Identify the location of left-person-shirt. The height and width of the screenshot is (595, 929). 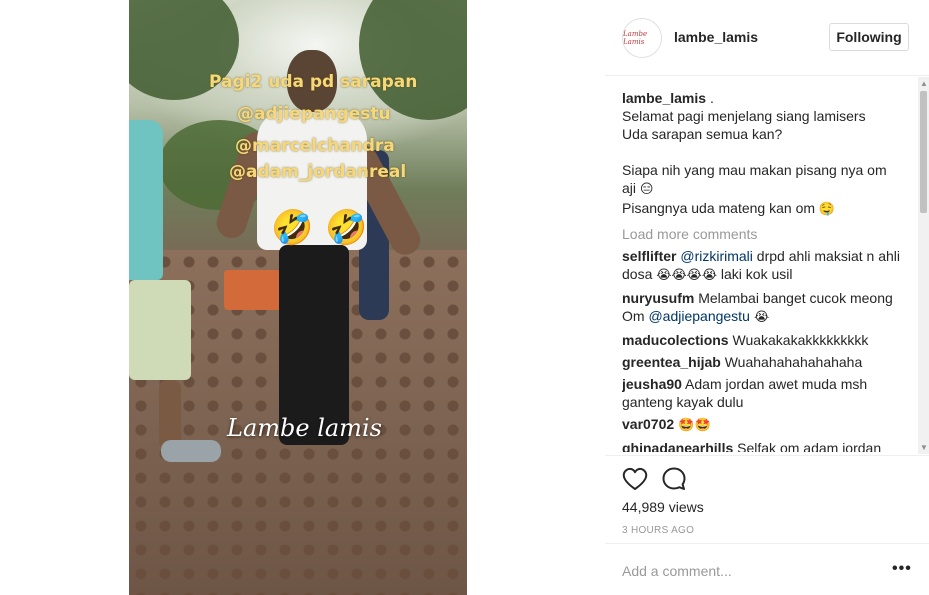
(146, 200).